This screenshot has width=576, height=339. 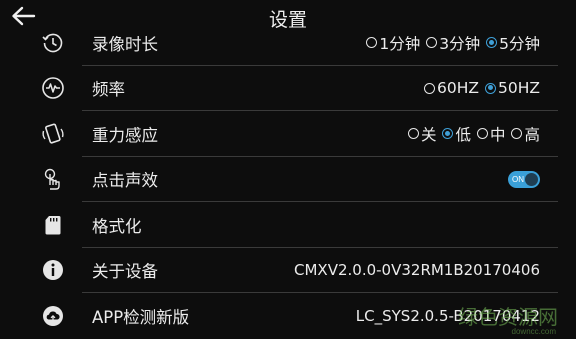 What do you see at coordinates (451, 88) in the screenshot?
I see `option-60hz: 60HZ` at bounding box center [451, 88].